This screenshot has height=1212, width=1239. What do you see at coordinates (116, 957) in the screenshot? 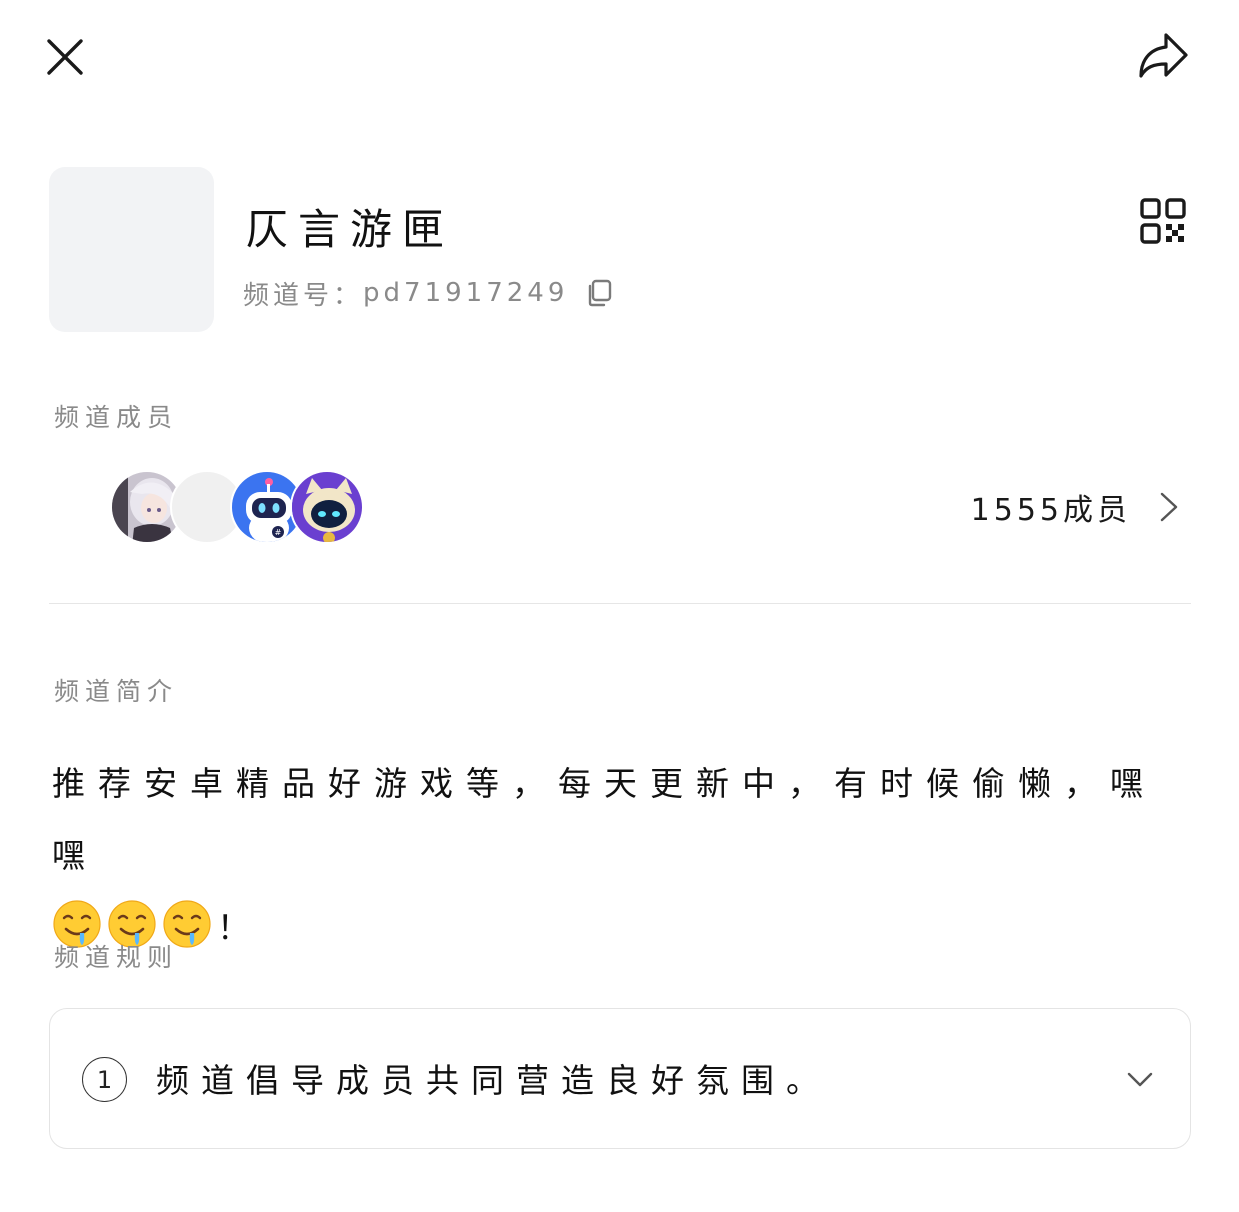
I see `rules-section-title: 频道规则` at bounding box center [116, 957].